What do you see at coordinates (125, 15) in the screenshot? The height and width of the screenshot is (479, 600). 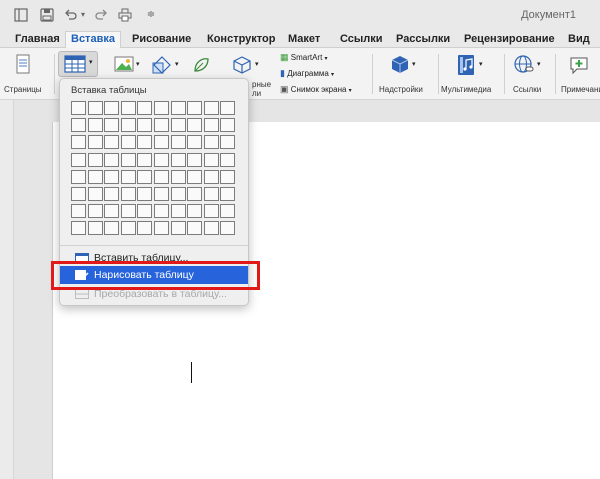 I see `print-icon` at bounding box center [125, 15].